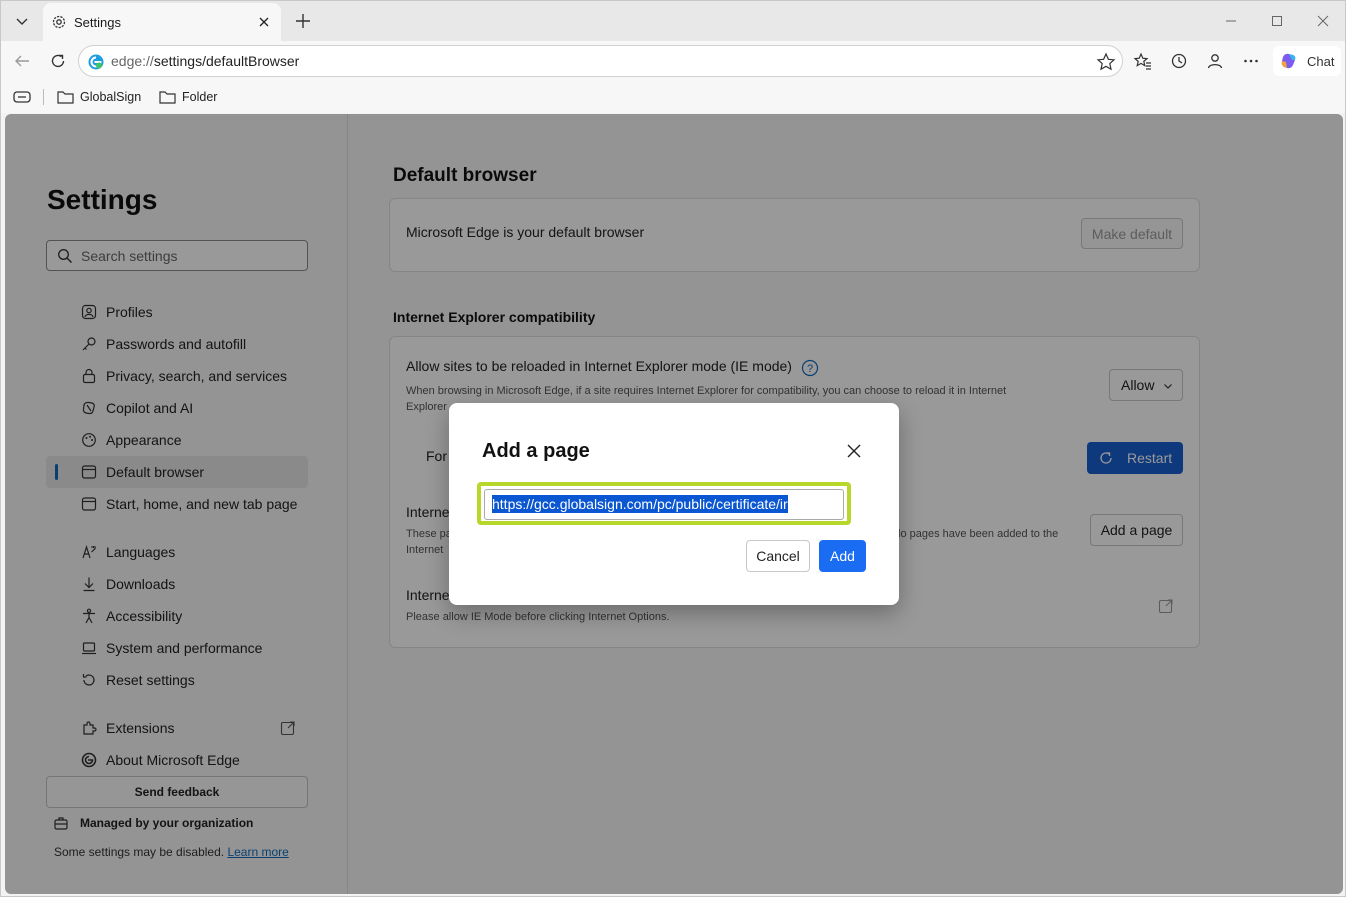  I want to click on copilot-icon, so click(1288, 61).